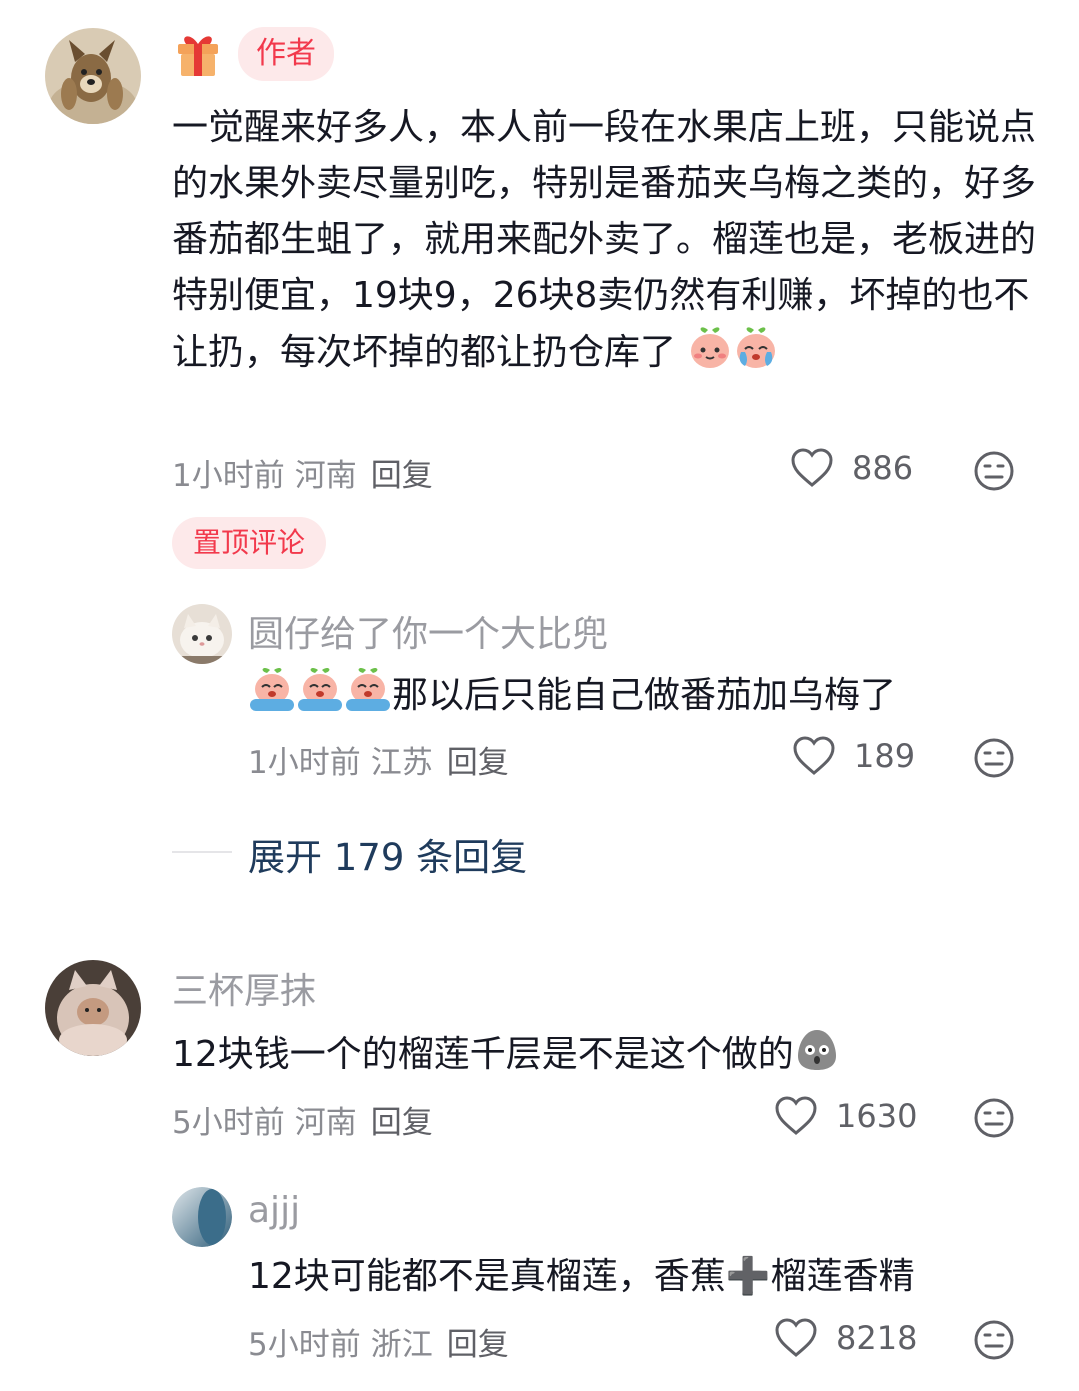 The height and width of the screenshot is (1391, 1079). Describe the element at coordinates (710, 355) in the screenshot. I see `peach-smile-emoji` at that location.